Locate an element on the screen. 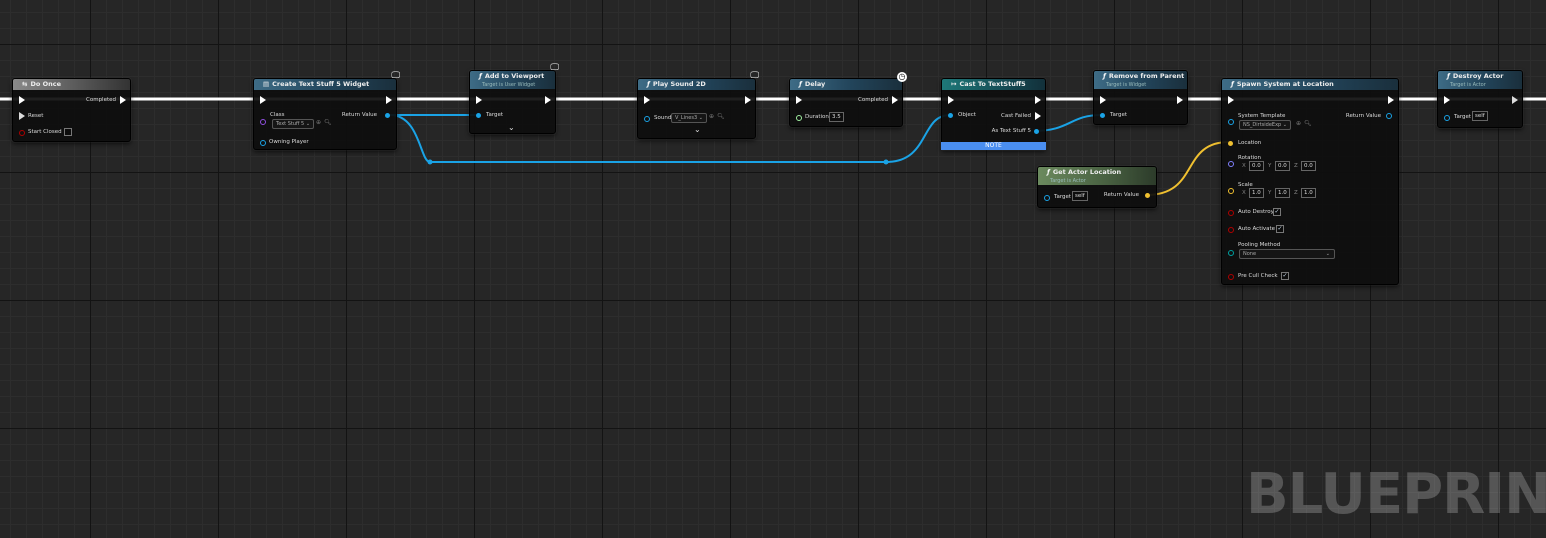 The width and height of the screenshot is (1546, 538). start-closed-pin is located at coordinates (22, 133).